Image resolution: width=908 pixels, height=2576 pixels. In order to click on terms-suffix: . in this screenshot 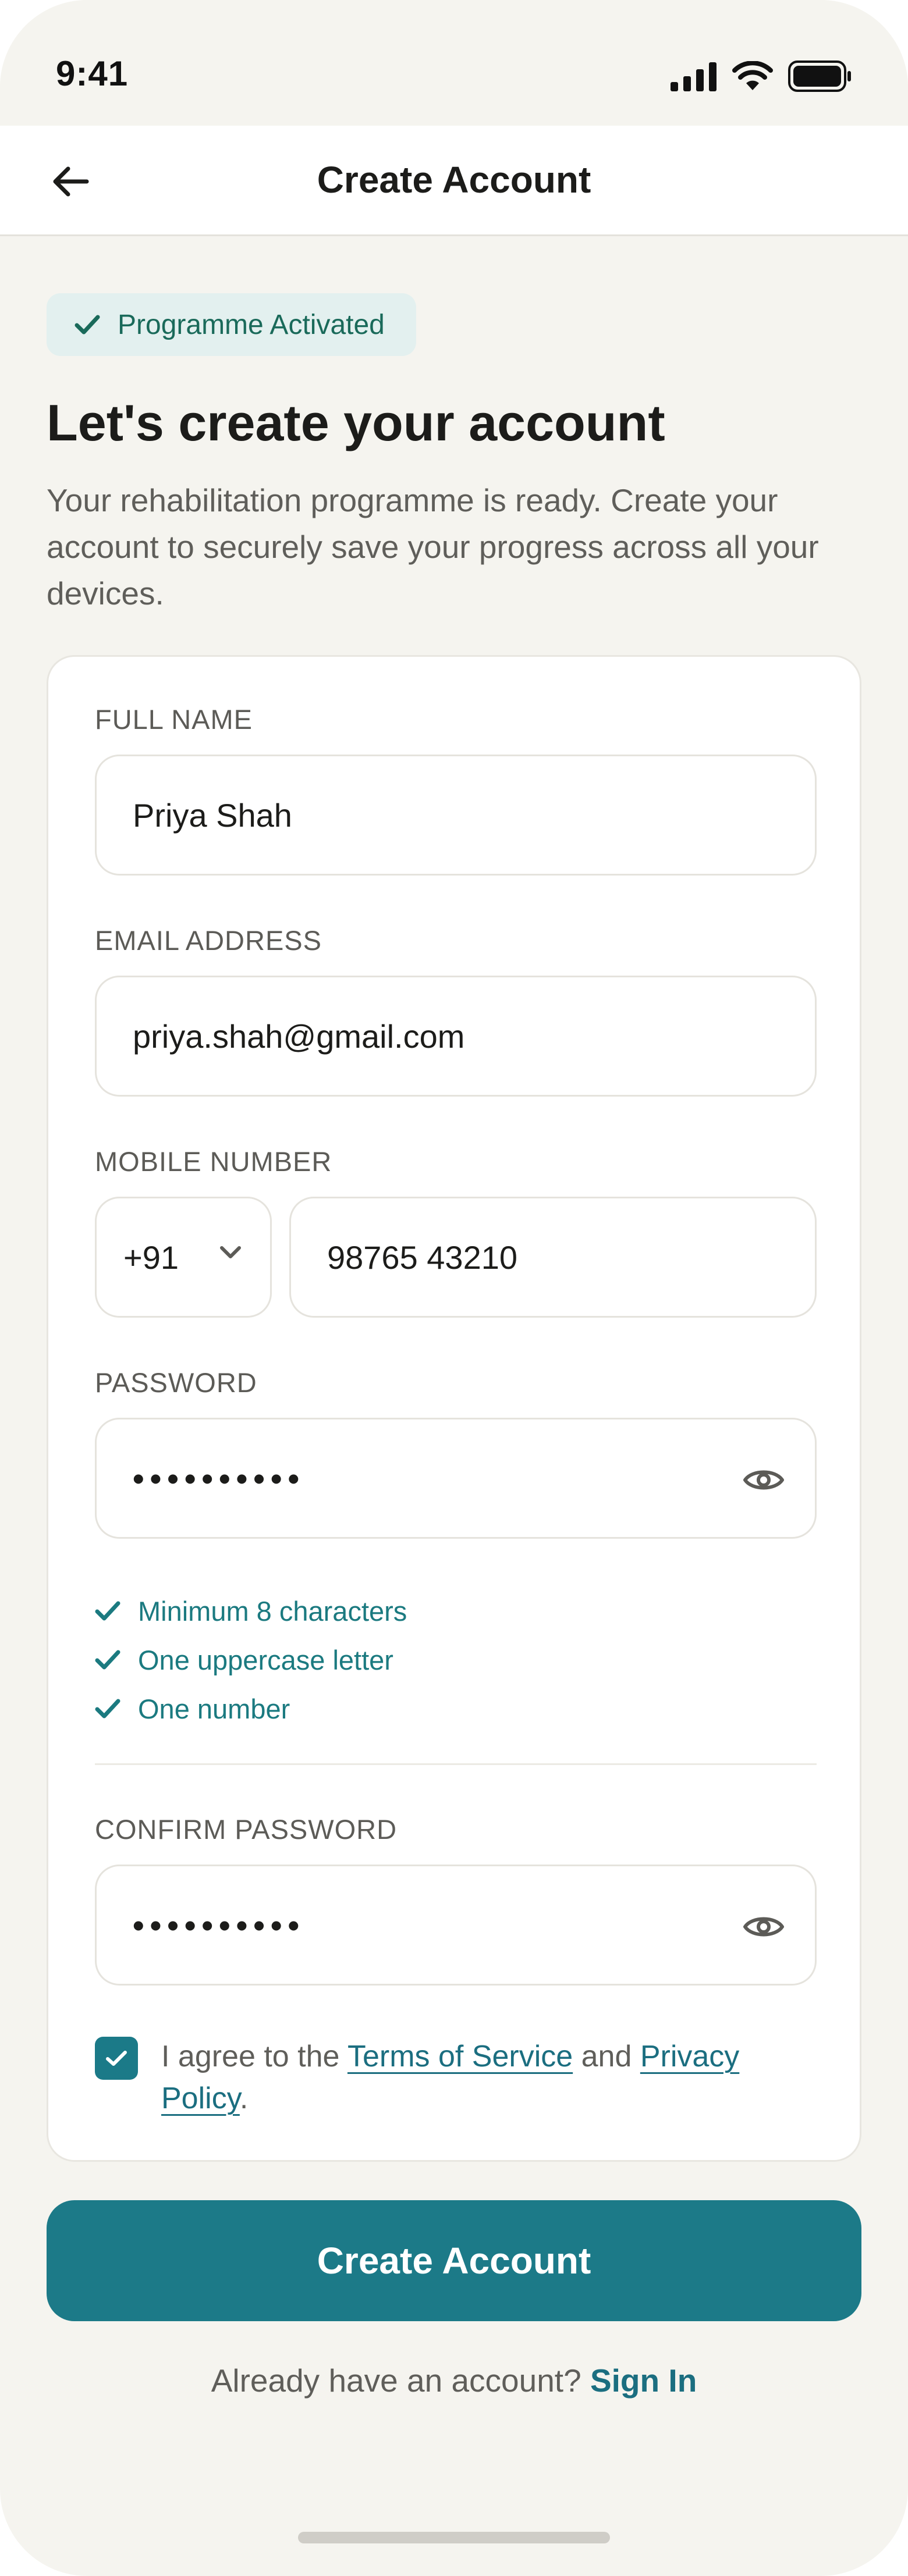, I will do `click(244, 2099)`.